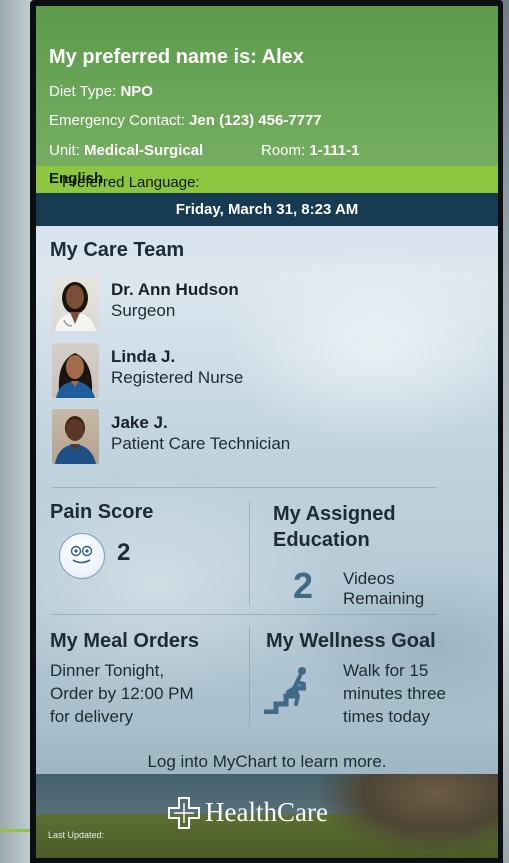  I want to click on footer-banner: HealthCare Last Updated:, so click(267, 816).